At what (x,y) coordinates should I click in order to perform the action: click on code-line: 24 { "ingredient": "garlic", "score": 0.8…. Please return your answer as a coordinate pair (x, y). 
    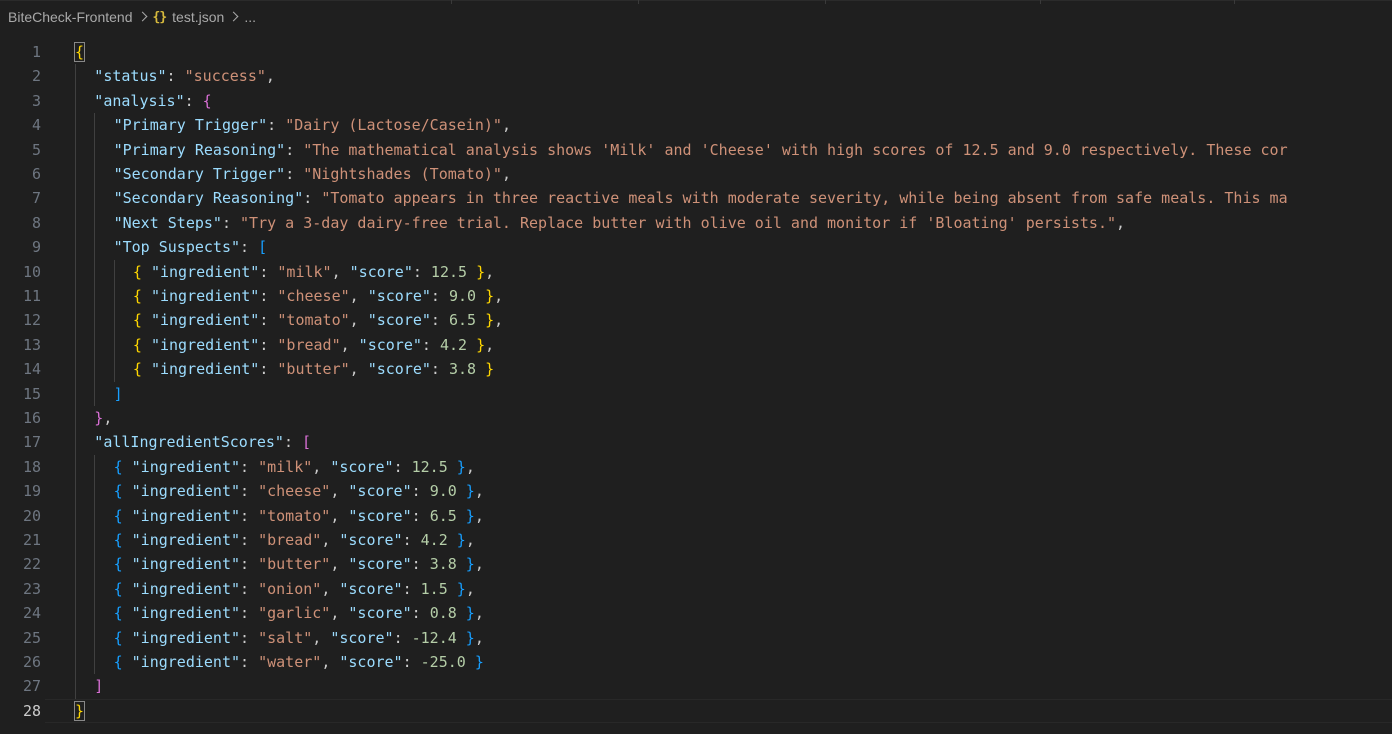
    Looking at the image, I should click on (696, 613).